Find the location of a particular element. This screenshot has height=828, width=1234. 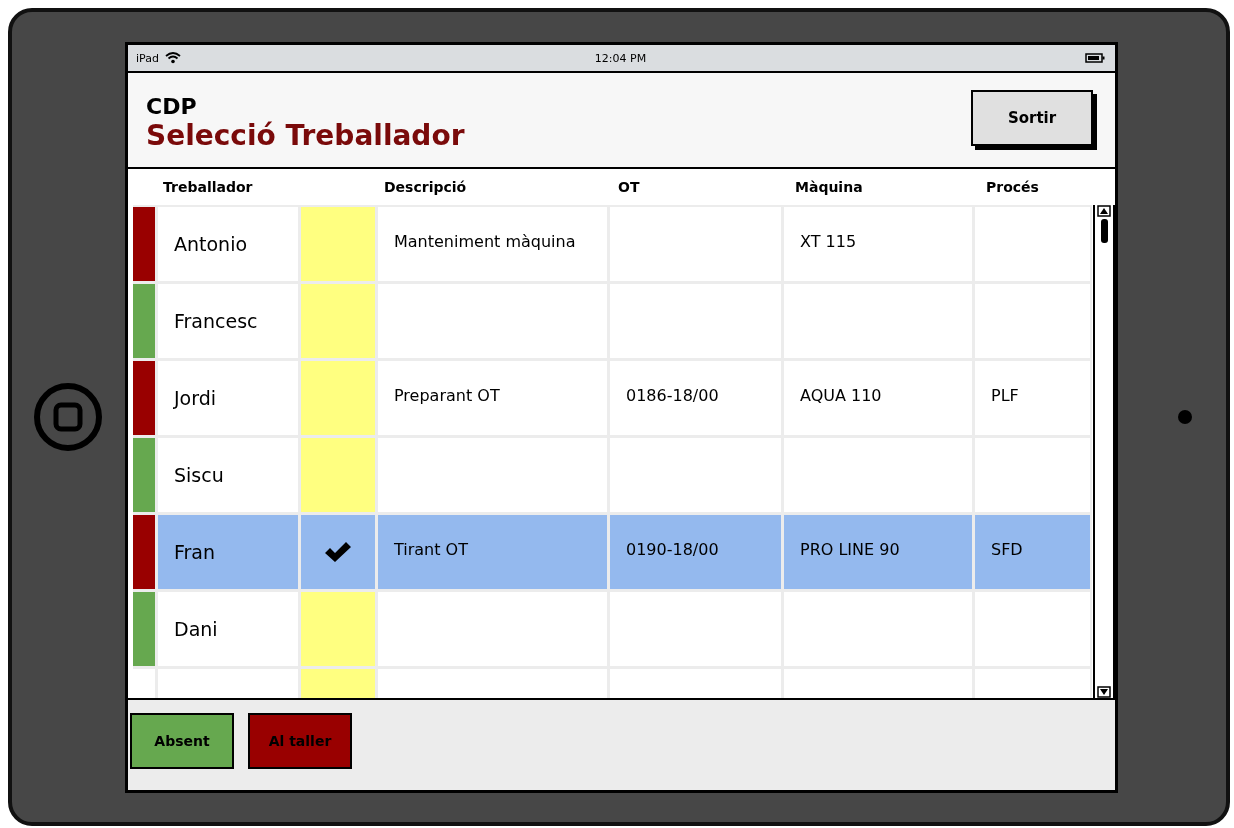

device-name: iPad is located at coordinates (147, 58).